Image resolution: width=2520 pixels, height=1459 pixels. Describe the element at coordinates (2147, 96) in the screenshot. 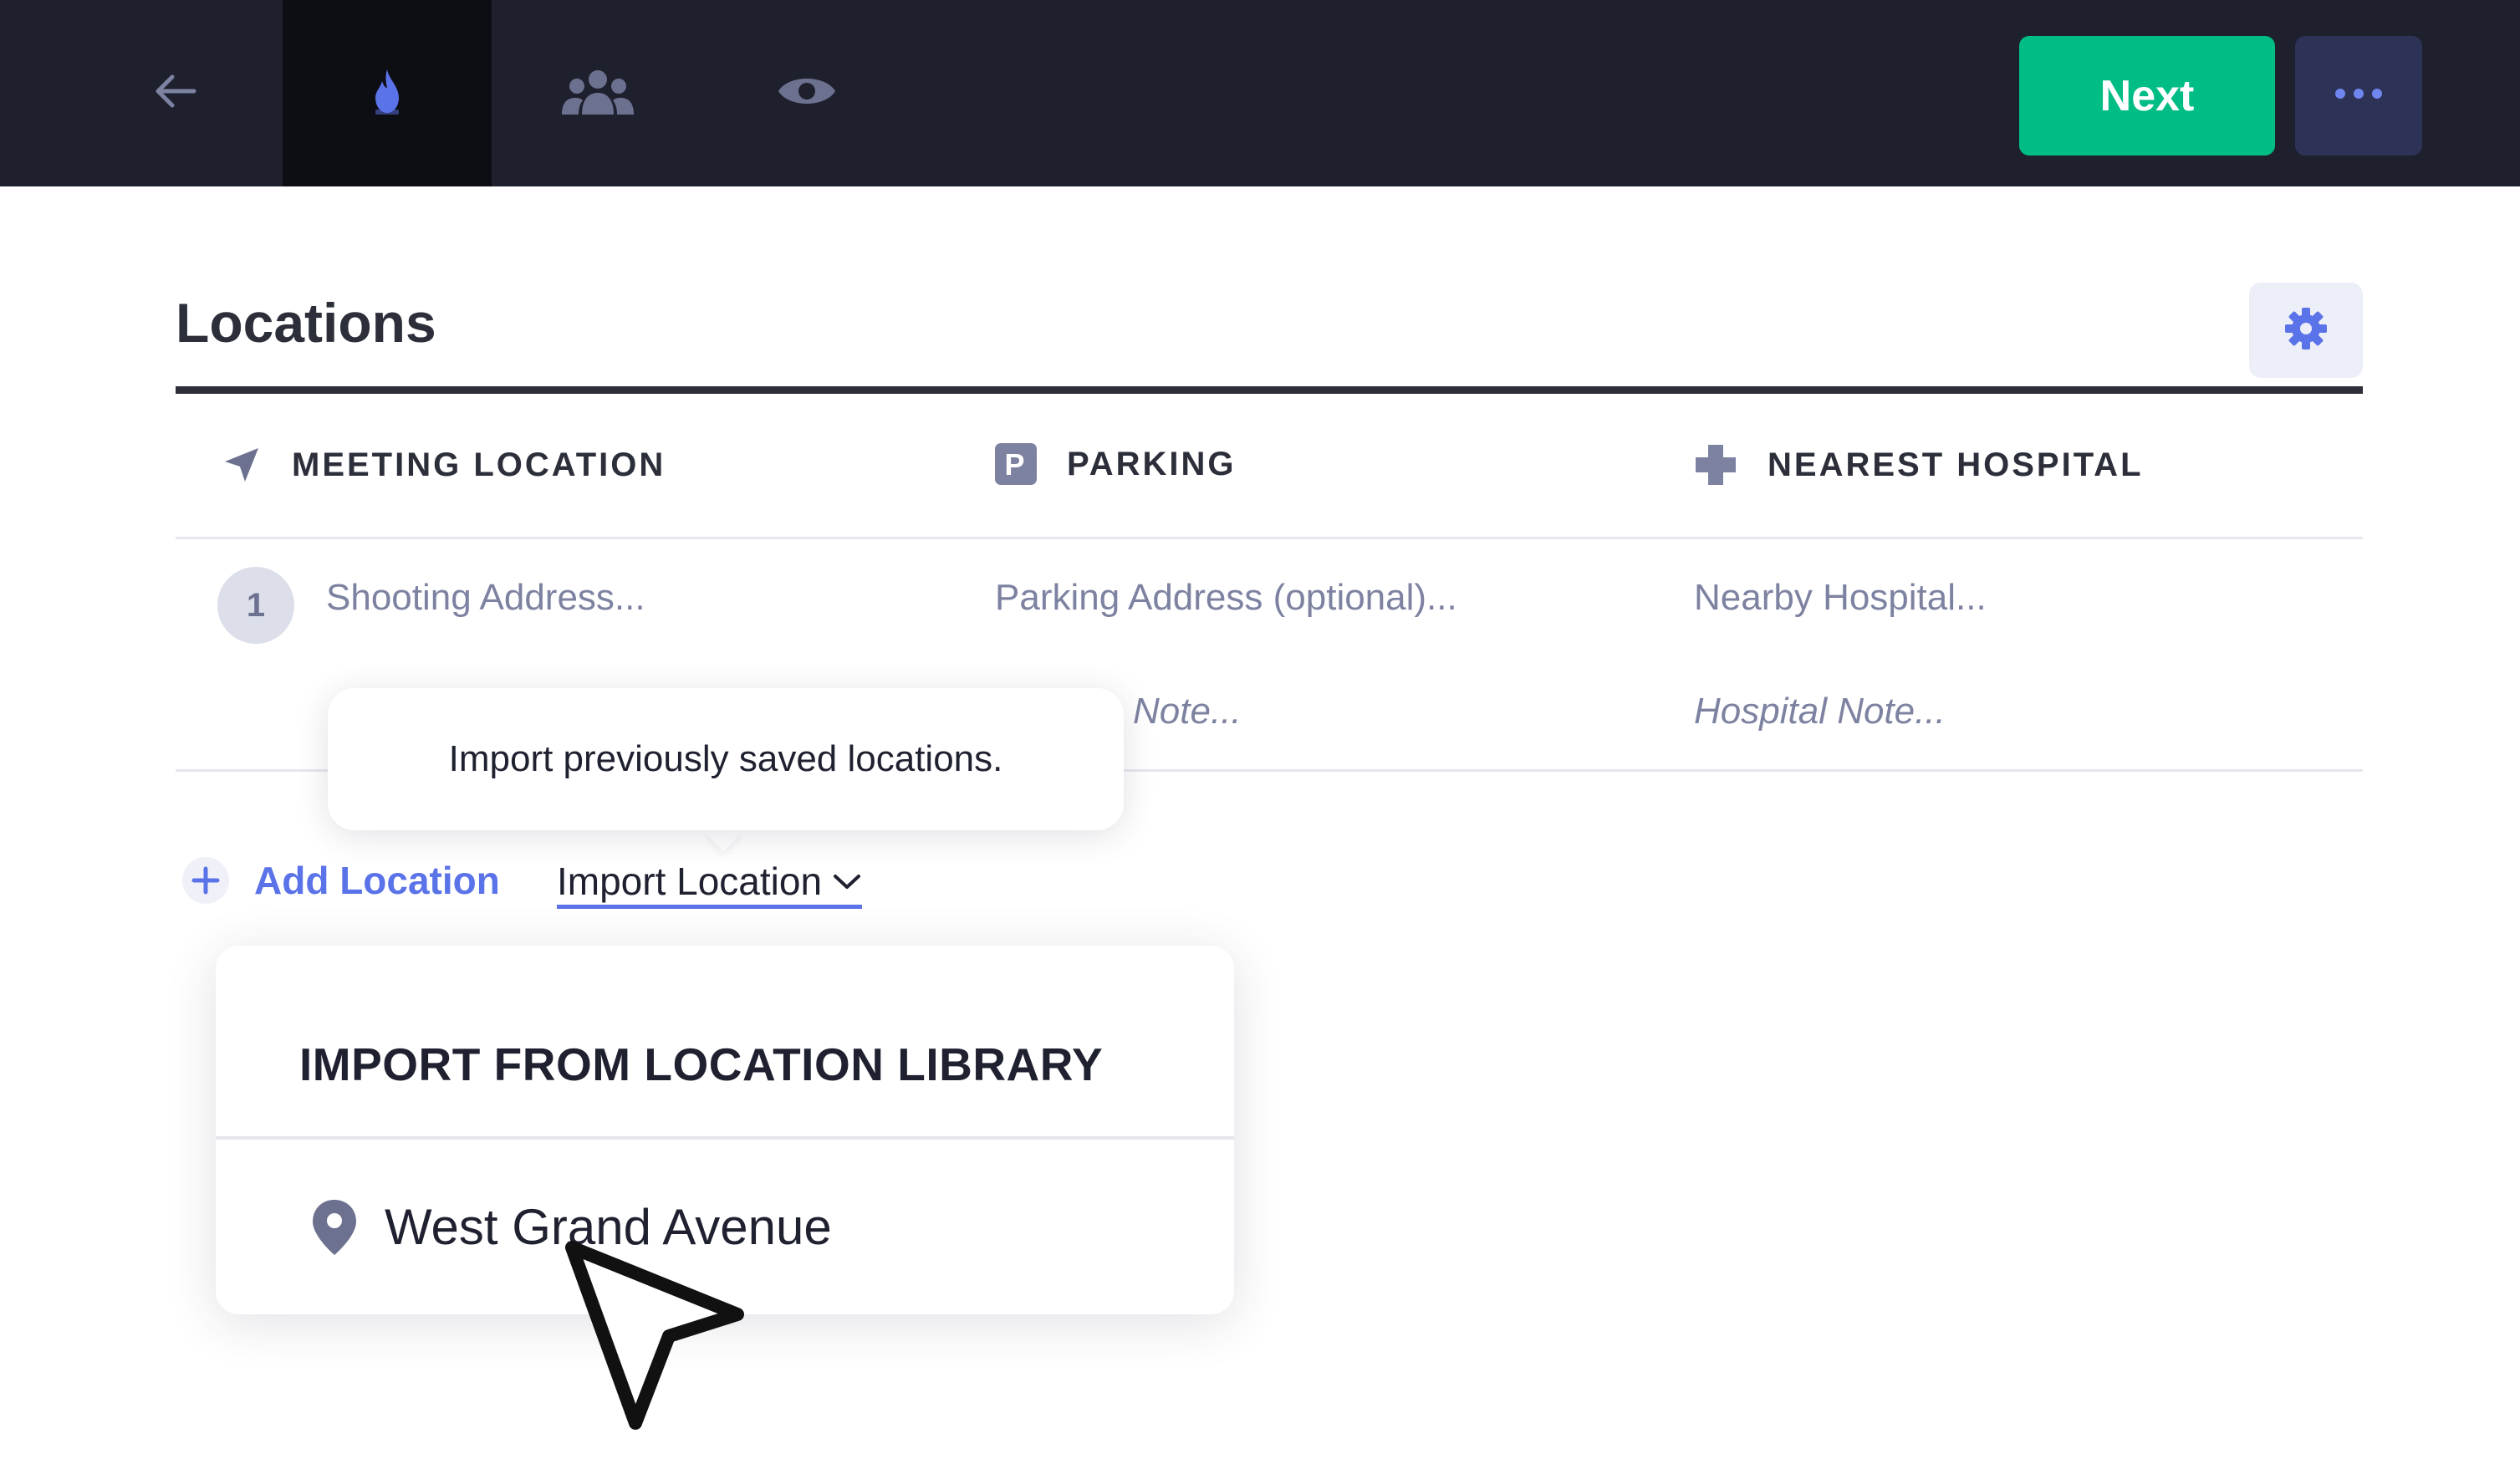

I see `next-button: Next` at that location.